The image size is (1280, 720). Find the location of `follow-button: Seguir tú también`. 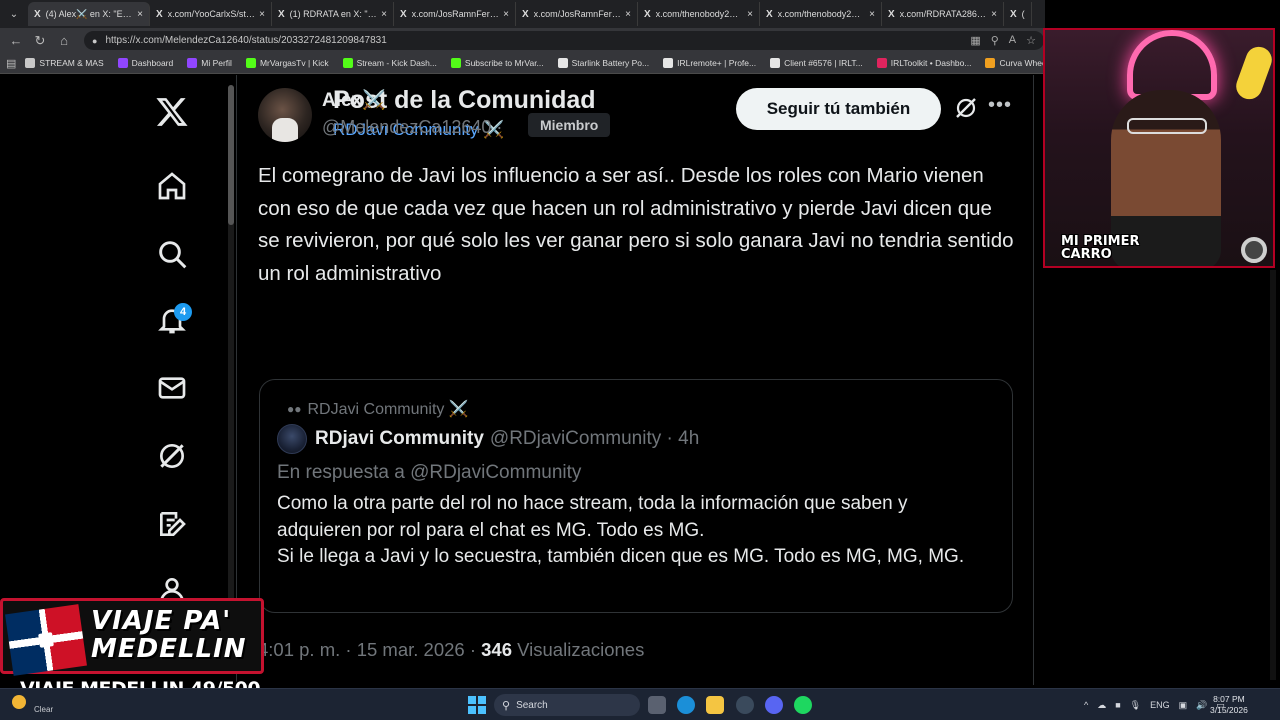

follow-button: Seguir tú también is located at coordinates (838, 109).